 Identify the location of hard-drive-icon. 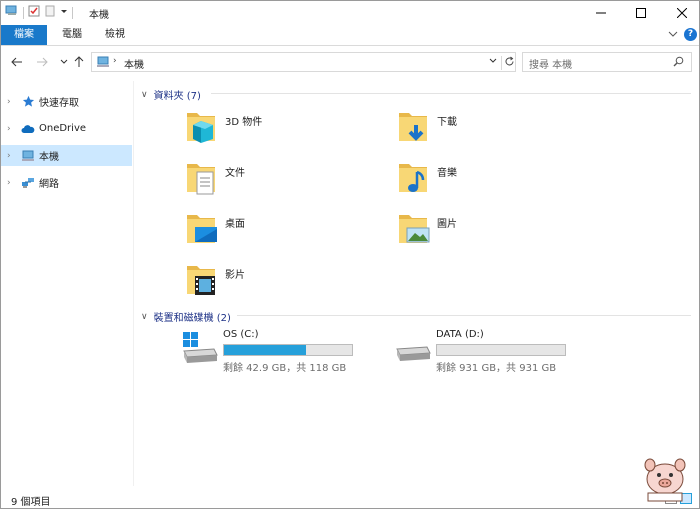
(413, 348).